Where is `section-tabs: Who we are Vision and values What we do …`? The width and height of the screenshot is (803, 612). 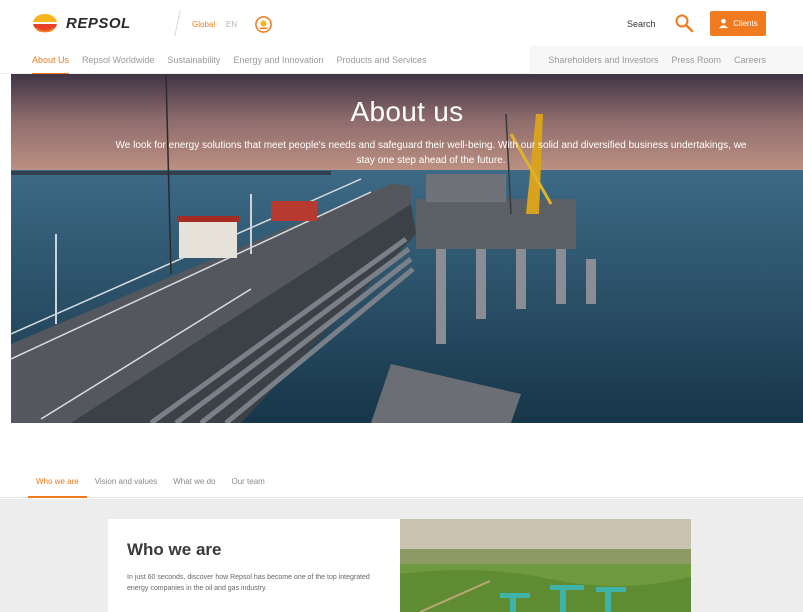
section-tabs: Who we are Vision and values What we do … is located at coordinates (401, 484).